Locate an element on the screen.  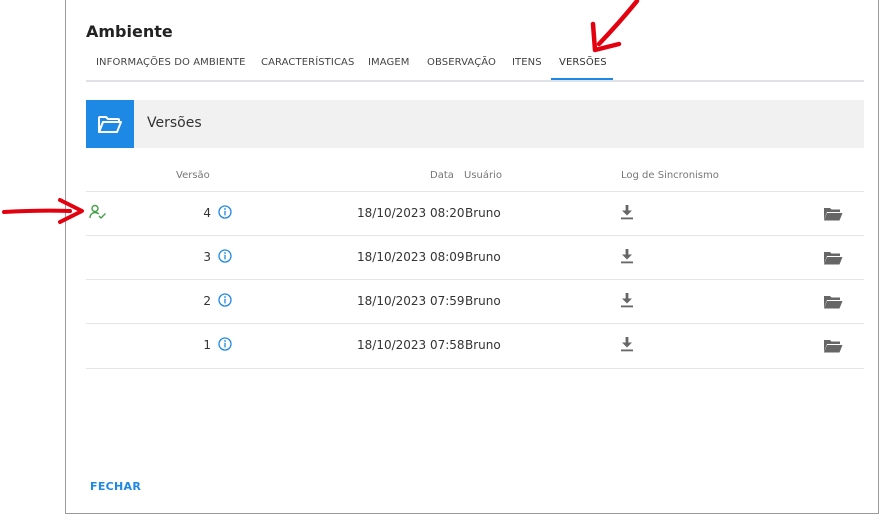
version-date: 18/10/2023 08:20 is located at coordinates (411, 213).